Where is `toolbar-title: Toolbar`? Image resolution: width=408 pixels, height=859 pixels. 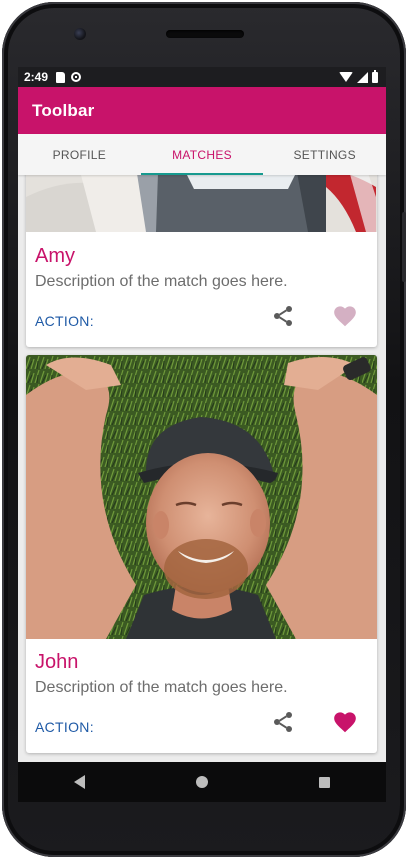 toolbar-title: Toolbar is located at coordinates (63, 110).